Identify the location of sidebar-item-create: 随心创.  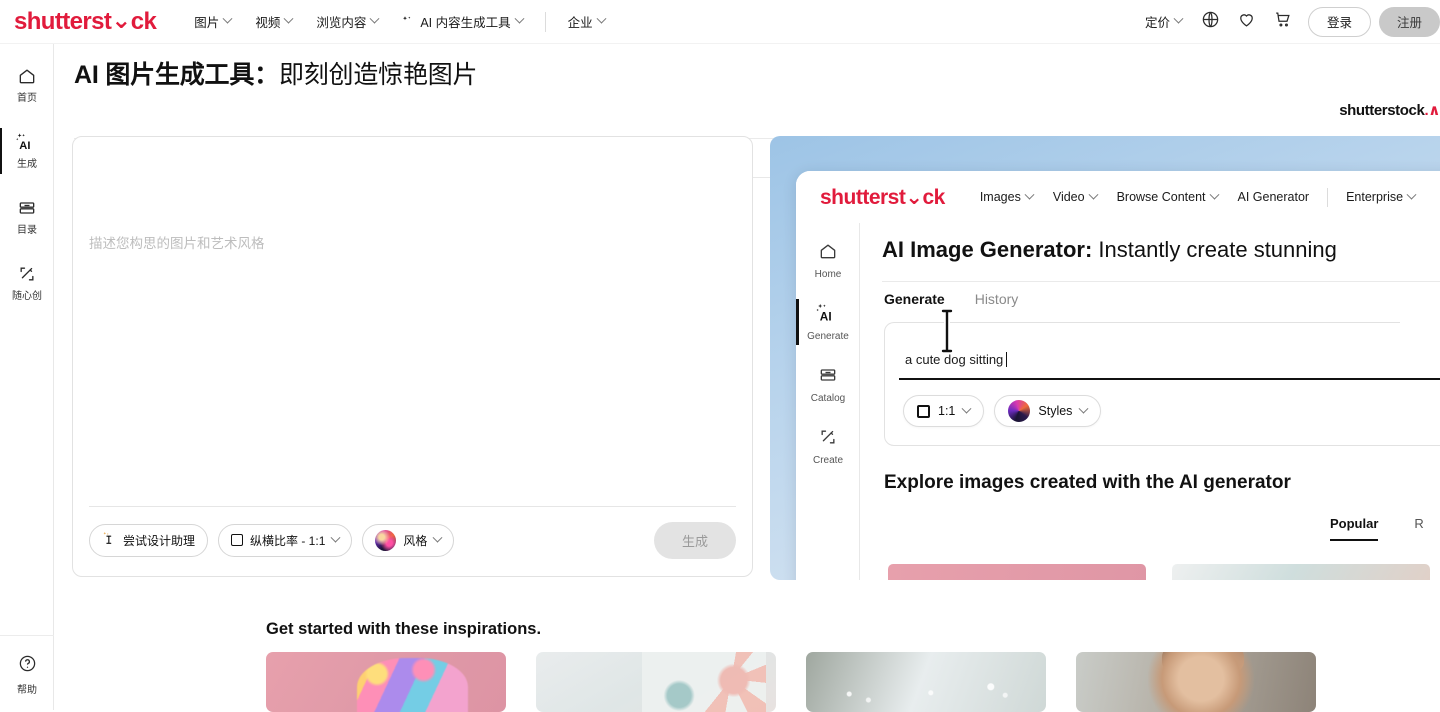
(27, 283).